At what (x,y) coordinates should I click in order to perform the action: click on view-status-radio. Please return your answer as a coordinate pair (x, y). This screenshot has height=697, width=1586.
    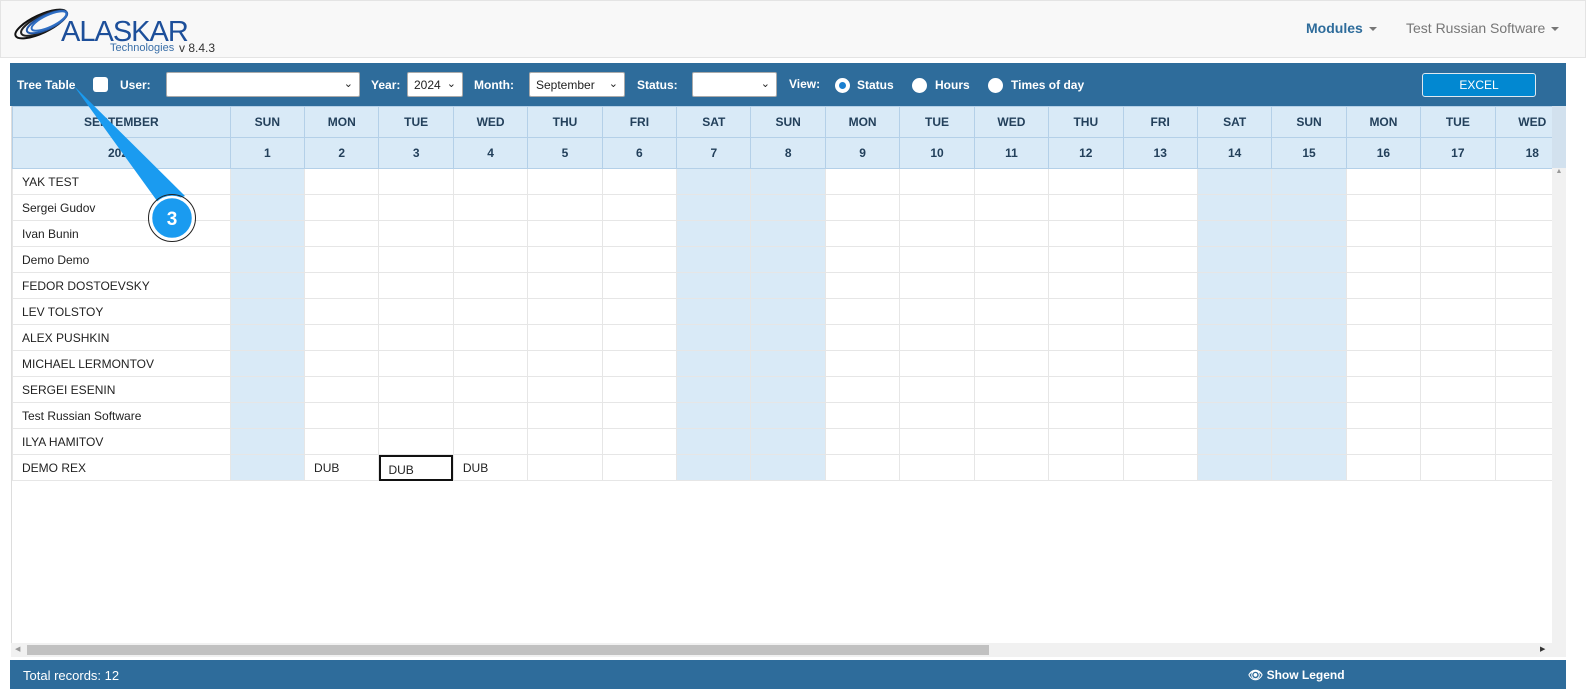
    Looking at the image, I should click on (842, 85).